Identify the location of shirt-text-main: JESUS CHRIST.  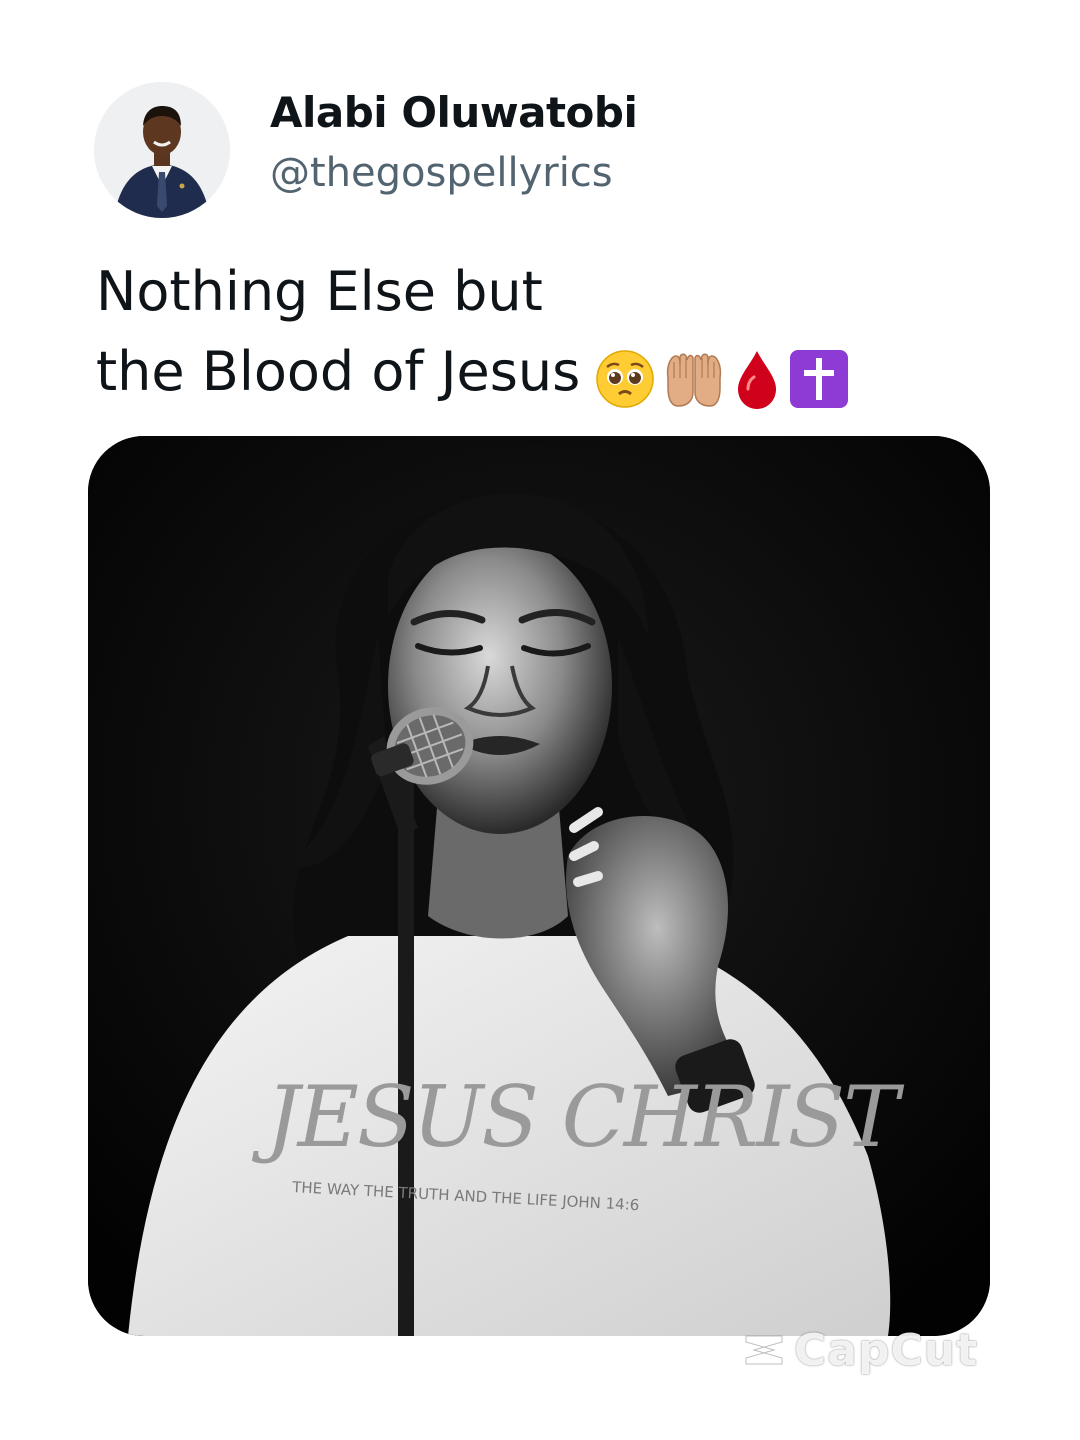
(578, 1117).